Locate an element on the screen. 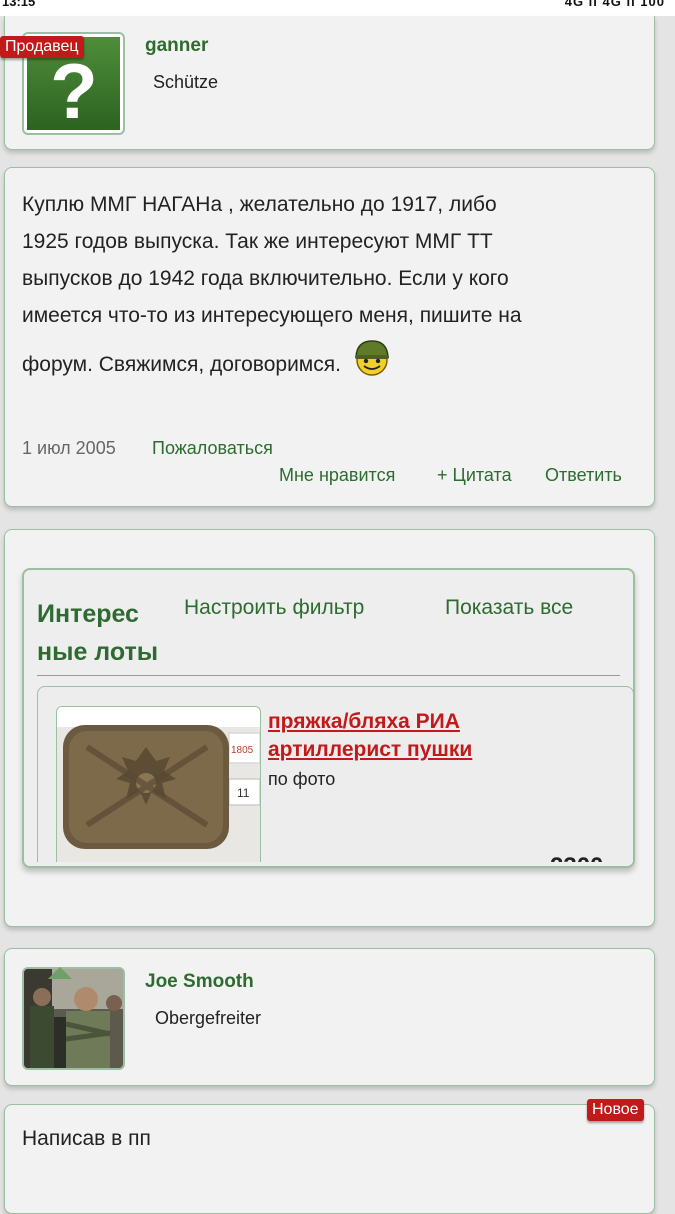 This screenshot has height=1214, width=675. like-button: Мне нравится is located at coordinates (337, 475).